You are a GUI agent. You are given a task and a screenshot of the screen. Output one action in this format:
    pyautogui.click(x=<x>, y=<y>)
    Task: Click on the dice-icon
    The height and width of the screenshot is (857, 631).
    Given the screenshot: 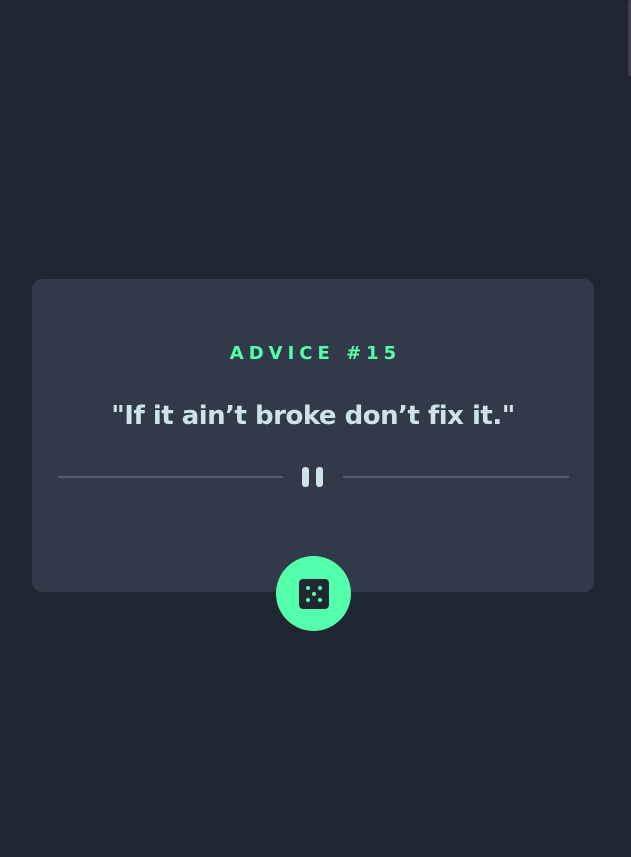 What is the action you would take?
    pyautogui.click(x=313, y=593)
    